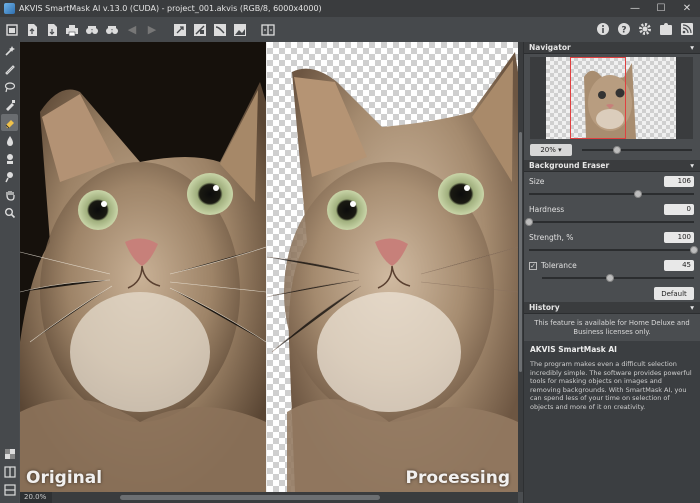  What do you see at coordinates (612, 181) in the screenshot?
I see `size-row: Size 106` at bounding box center [612, 181].